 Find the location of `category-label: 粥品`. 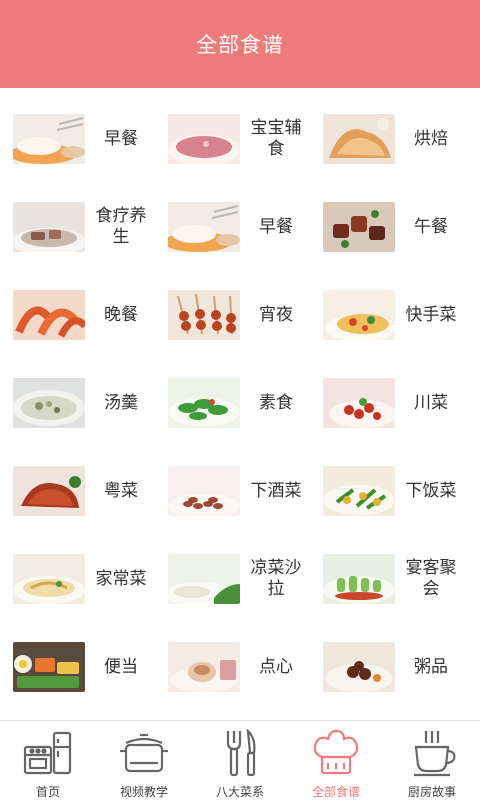

category-label: 粥品 is located at coordinates (431, 666).